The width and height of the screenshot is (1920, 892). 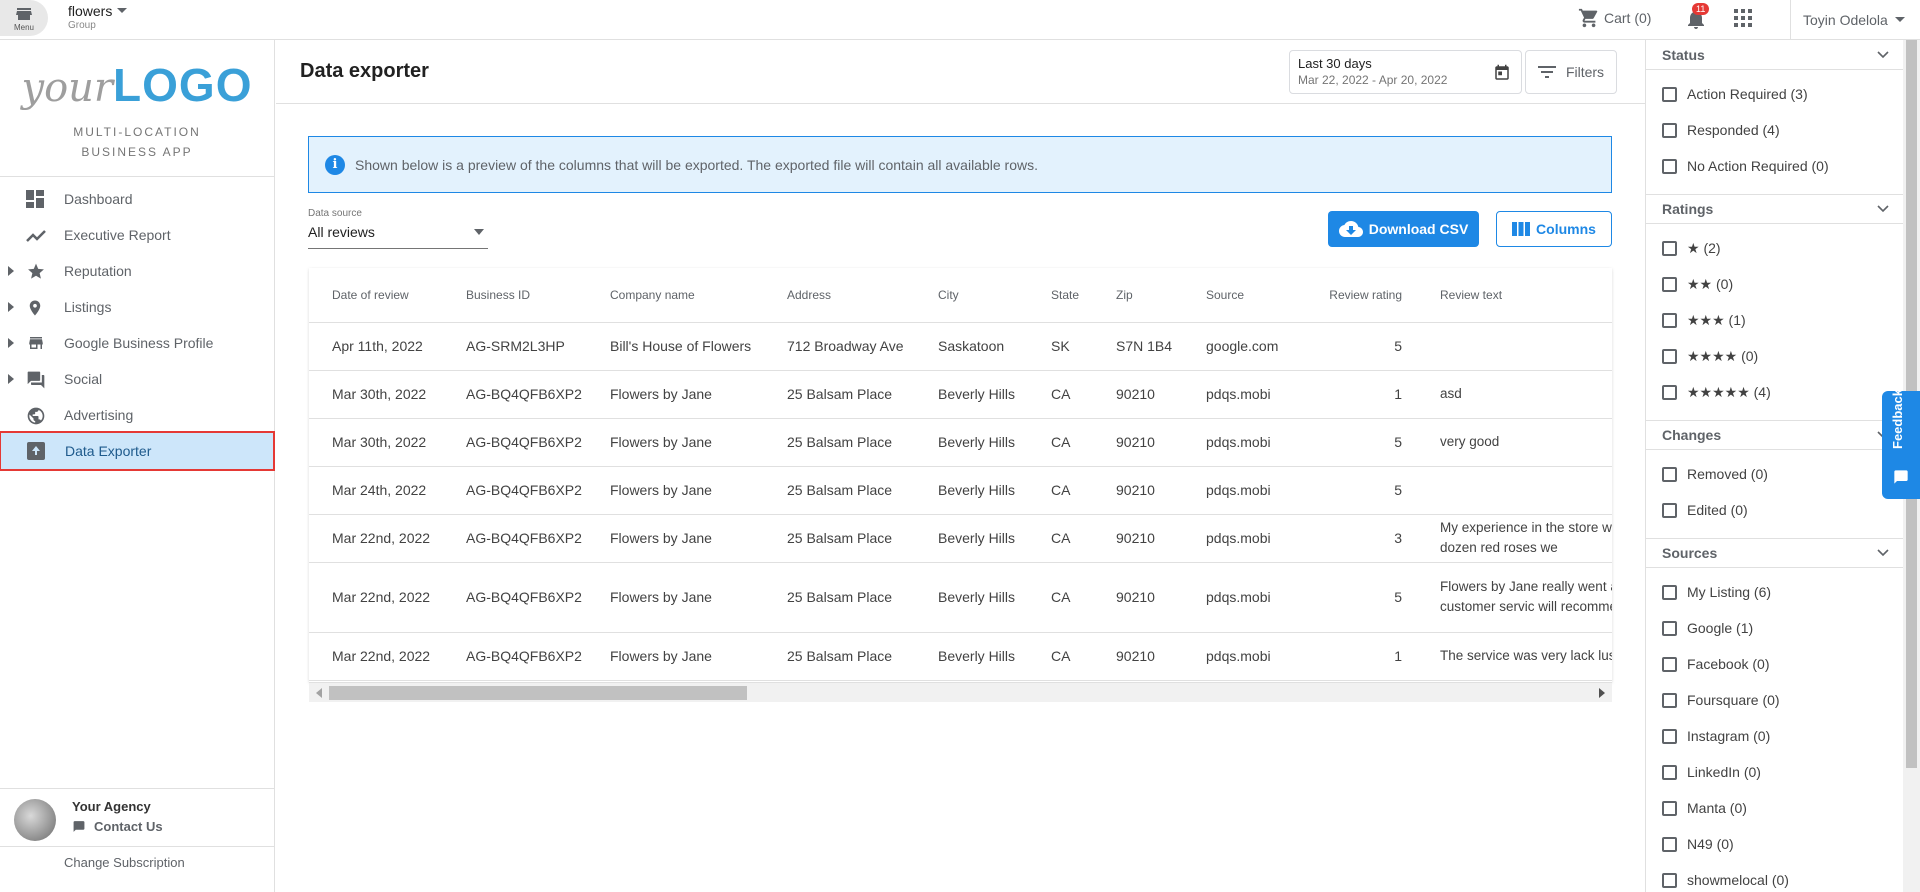 I want to click on column-header: Company name, so click(x=698, y=295).